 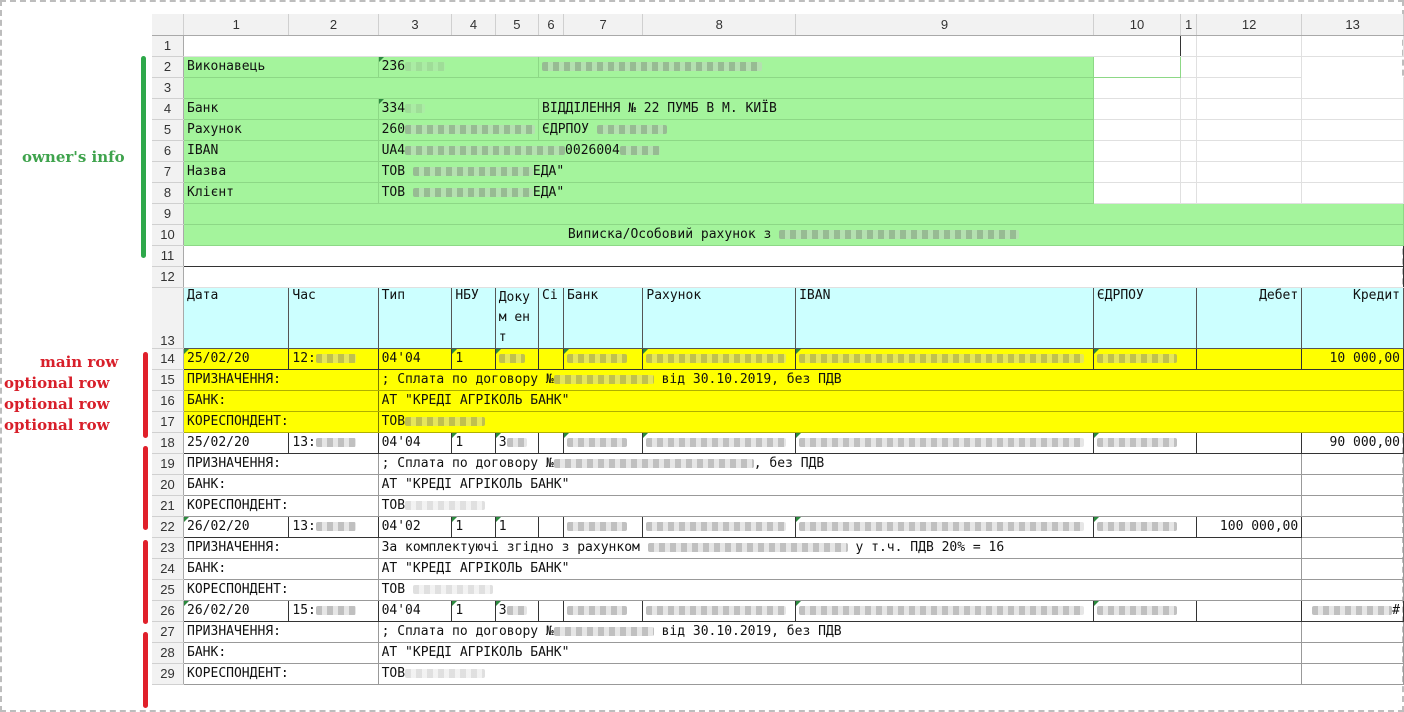 I want to click on row-header: 17, so click(x=168, y=422).